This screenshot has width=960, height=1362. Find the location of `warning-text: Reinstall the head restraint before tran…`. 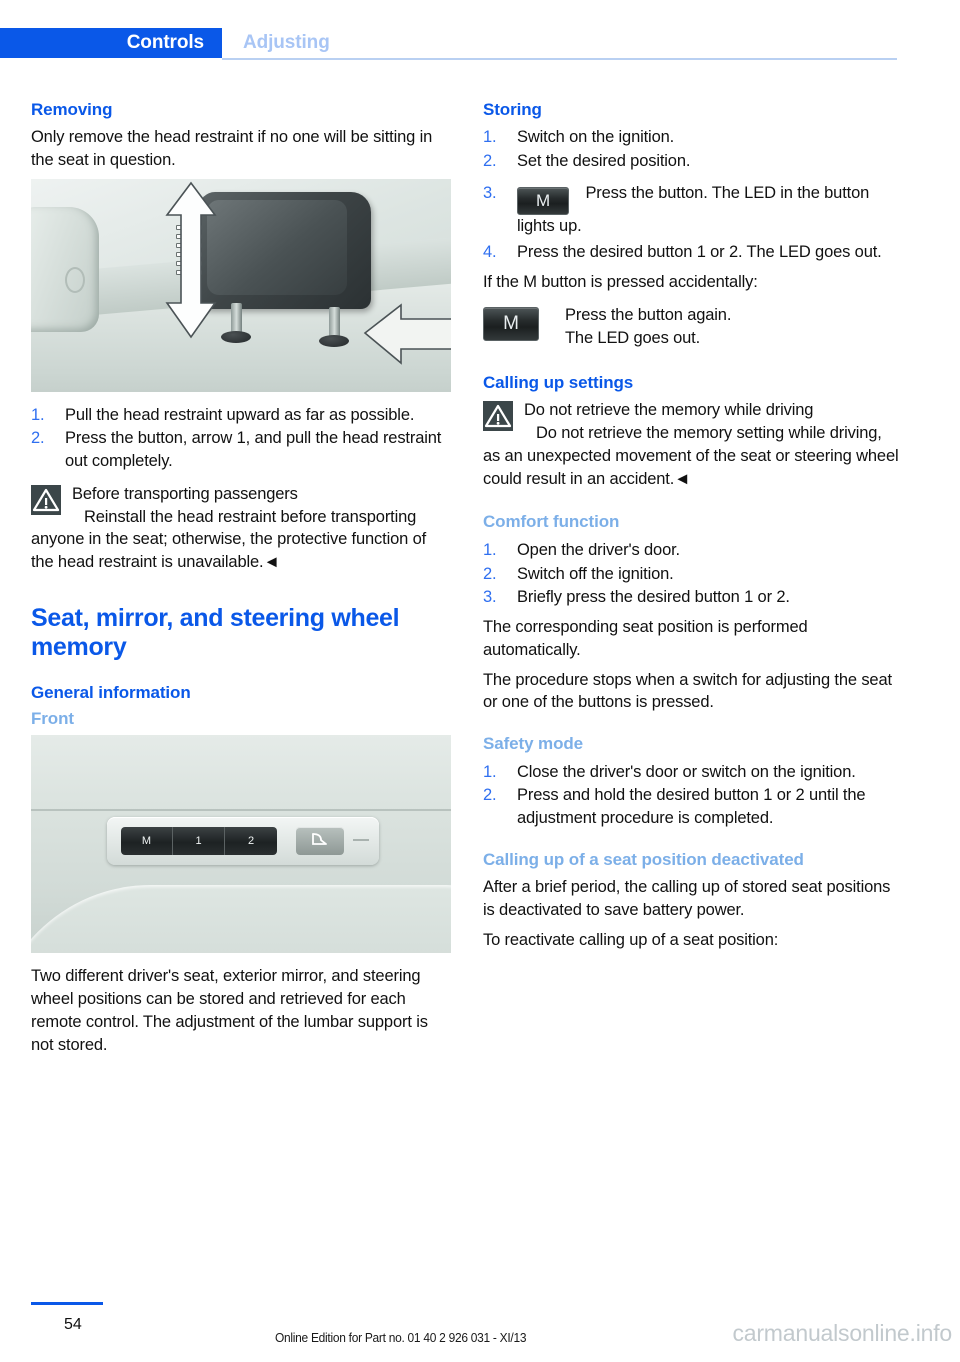

warning-text: Reinstall the head restraint before tran… is located at coordinates (229, 539).